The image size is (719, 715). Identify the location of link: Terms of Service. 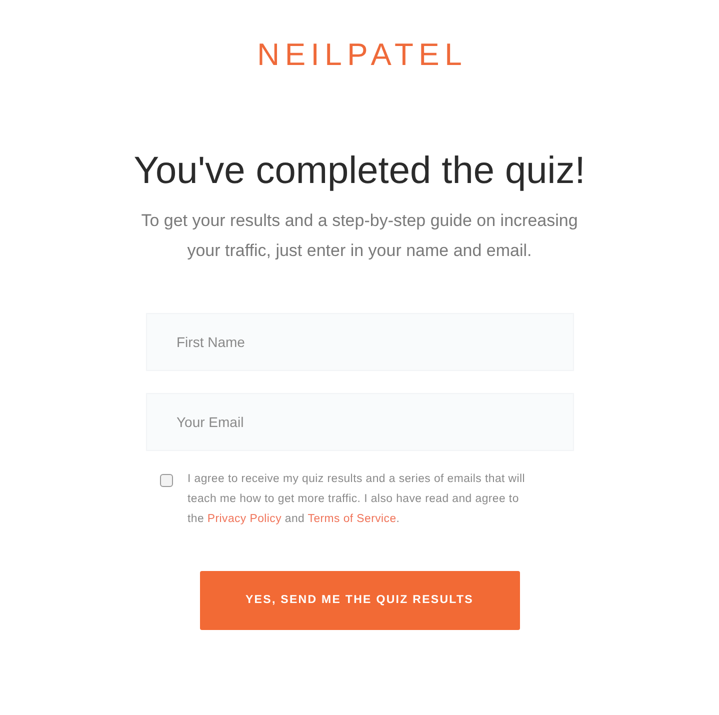
(352, 519).